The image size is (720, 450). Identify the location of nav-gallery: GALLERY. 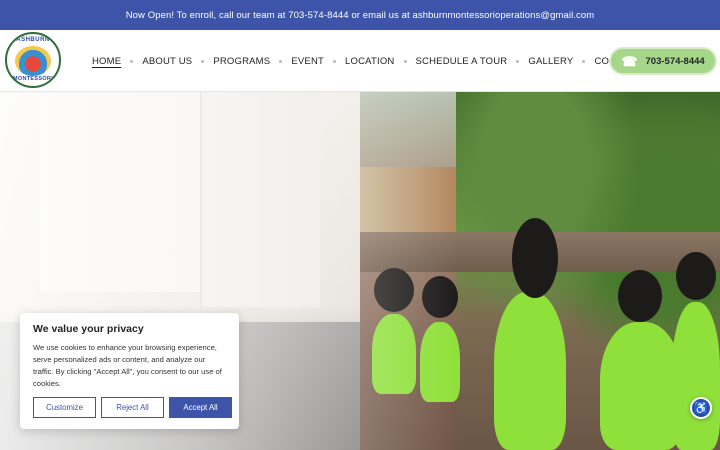
(550, 61).